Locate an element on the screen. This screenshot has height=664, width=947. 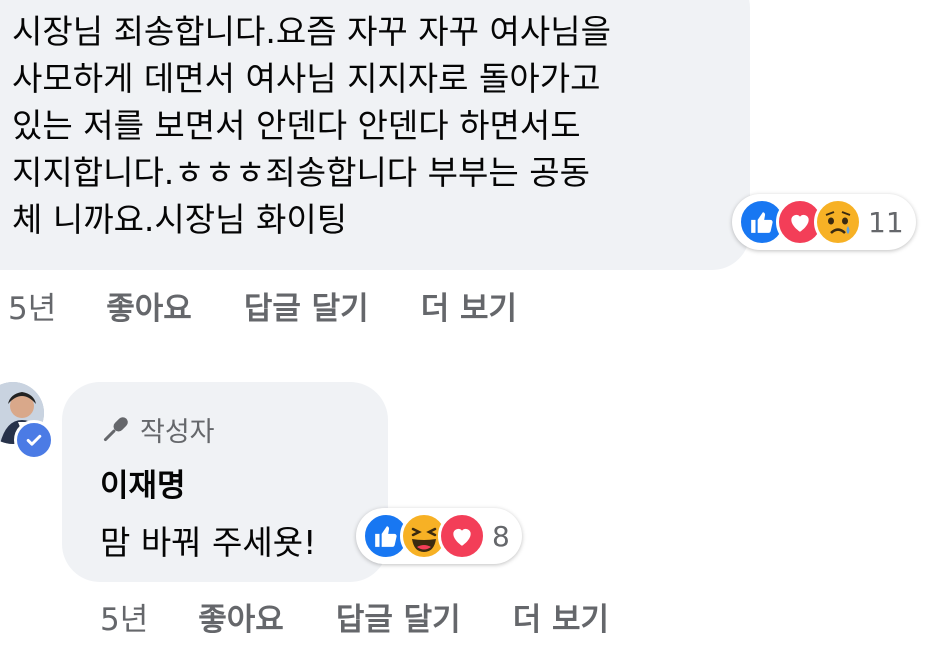
comment-line: 시장님 죄송합니다.요즘 자꾸 자꾸 여사님을 is located at coordinates (311, 31).